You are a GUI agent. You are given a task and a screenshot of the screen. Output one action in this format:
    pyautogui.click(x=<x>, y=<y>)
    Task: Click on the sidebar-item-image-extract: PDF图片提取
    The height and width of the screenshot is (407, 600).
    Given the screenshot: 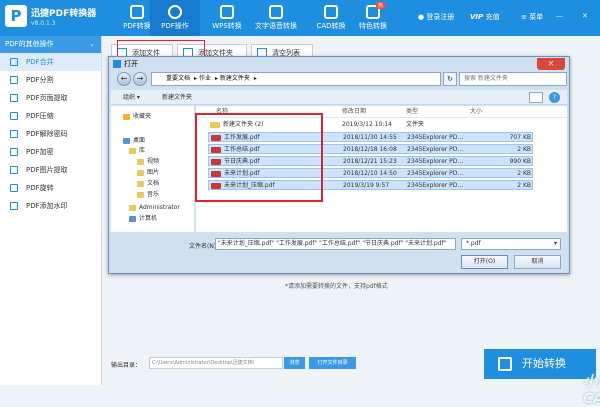 What is the action you would take?
    pyautogui.click(x=50, y=170)
    